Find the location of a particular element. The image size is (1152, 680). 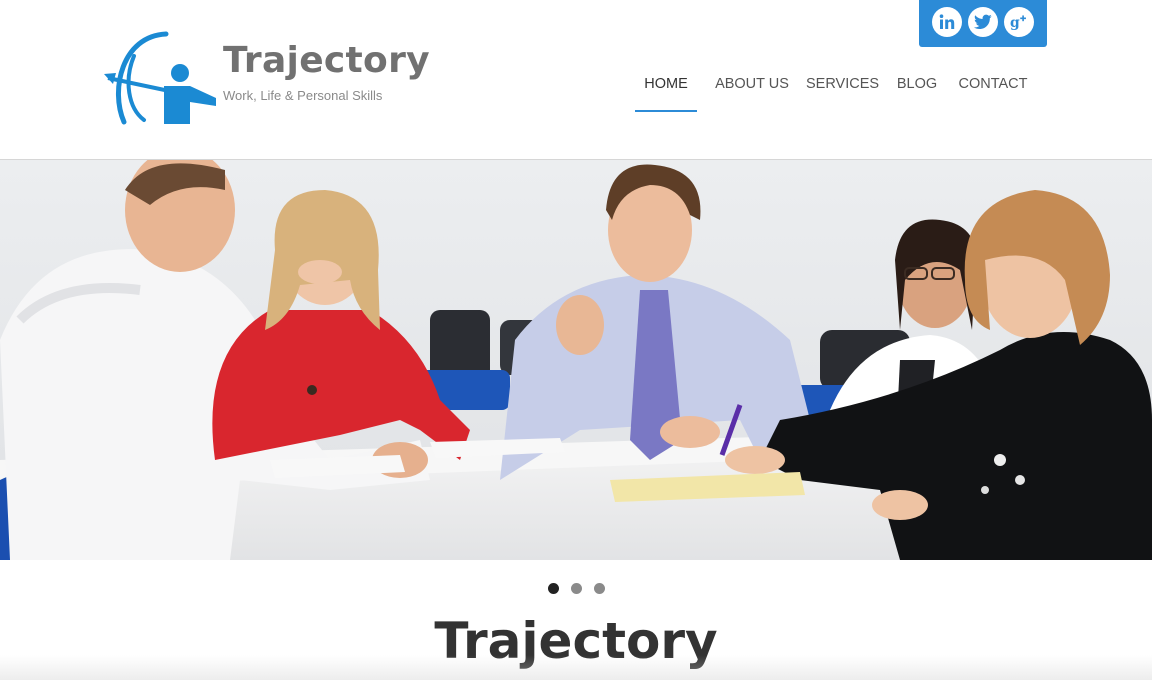

archer-logo-icon is located at coordinates (160, 78).